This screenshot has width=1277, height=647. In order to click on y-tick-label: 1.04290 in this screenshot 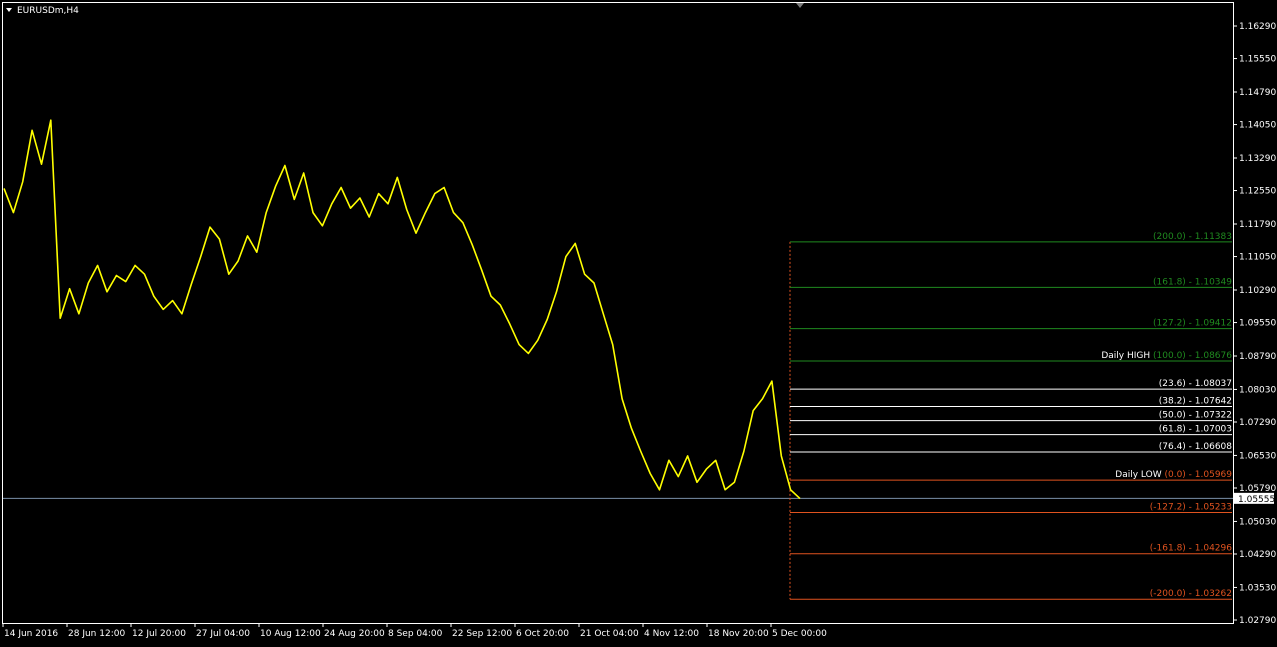, I will do `click(1257, 555)`.